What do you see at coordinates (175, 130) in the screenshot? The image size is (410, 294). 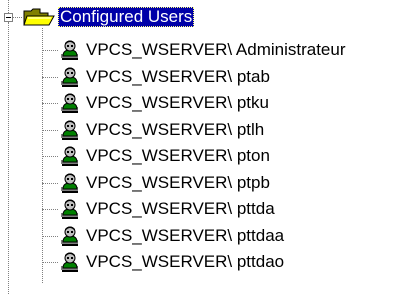 I see `tree-node-label: VPCS_WSERVER\ ptlh` at bounding box center [175, 130].